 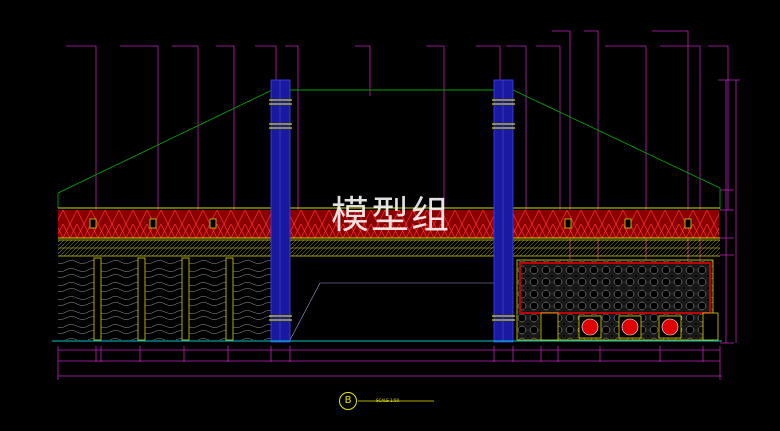 I want to click on right-dimension-chain, so click(x=729, y=211).